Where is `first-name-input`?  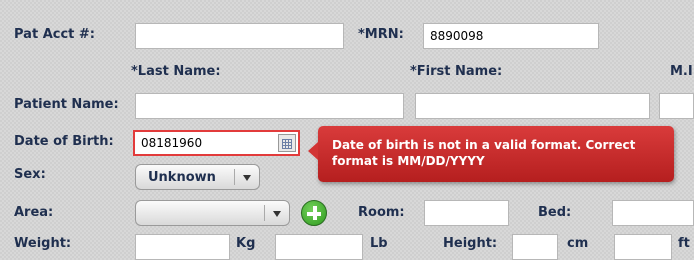
first-name-input is located at coordinates (532, 106).